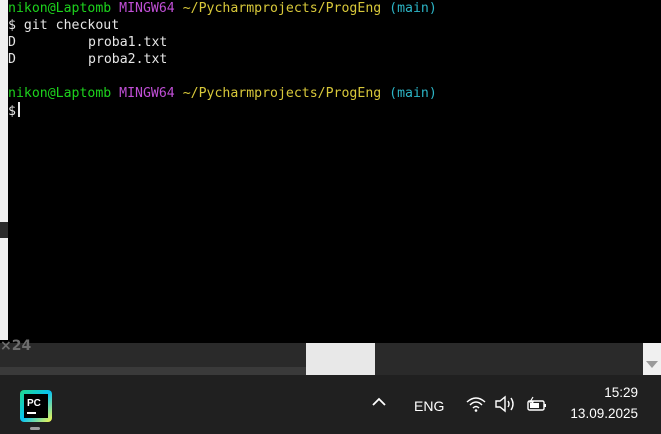 The width and height of the screenshot is (661, 434). Describe the element at coordinates (379, 402) in the screenshot. I see `chevron-up-icon` at that location.